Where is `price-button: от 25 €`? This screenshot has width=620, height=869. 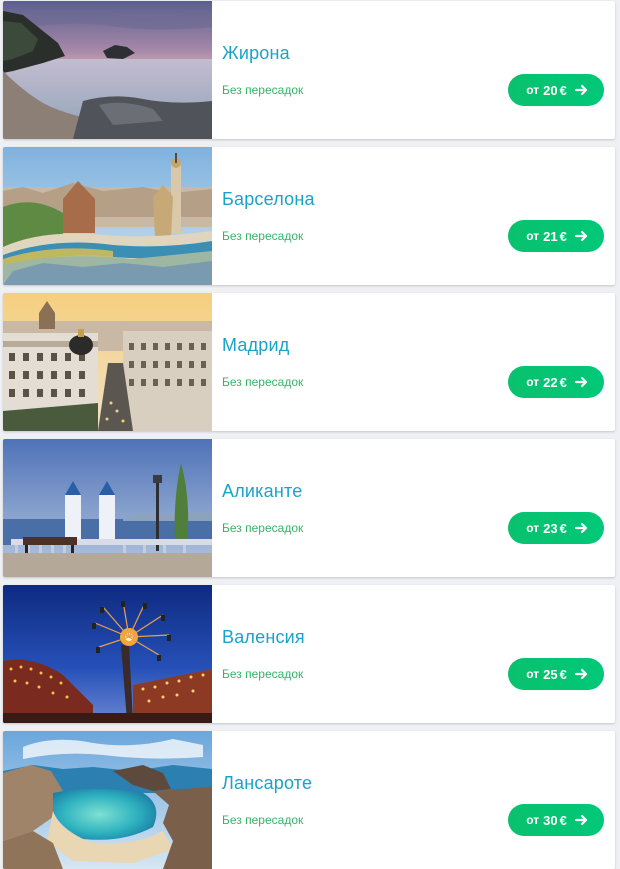
price-button: от 25 € is located at coordinates (556, 674).